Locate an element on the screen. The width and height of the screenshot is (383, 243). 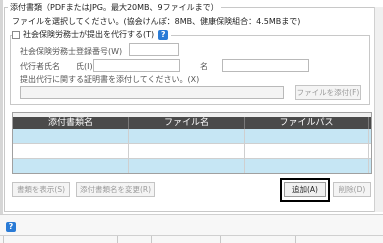
delete-button: 削除(D) is located at coordinates (352, 189).